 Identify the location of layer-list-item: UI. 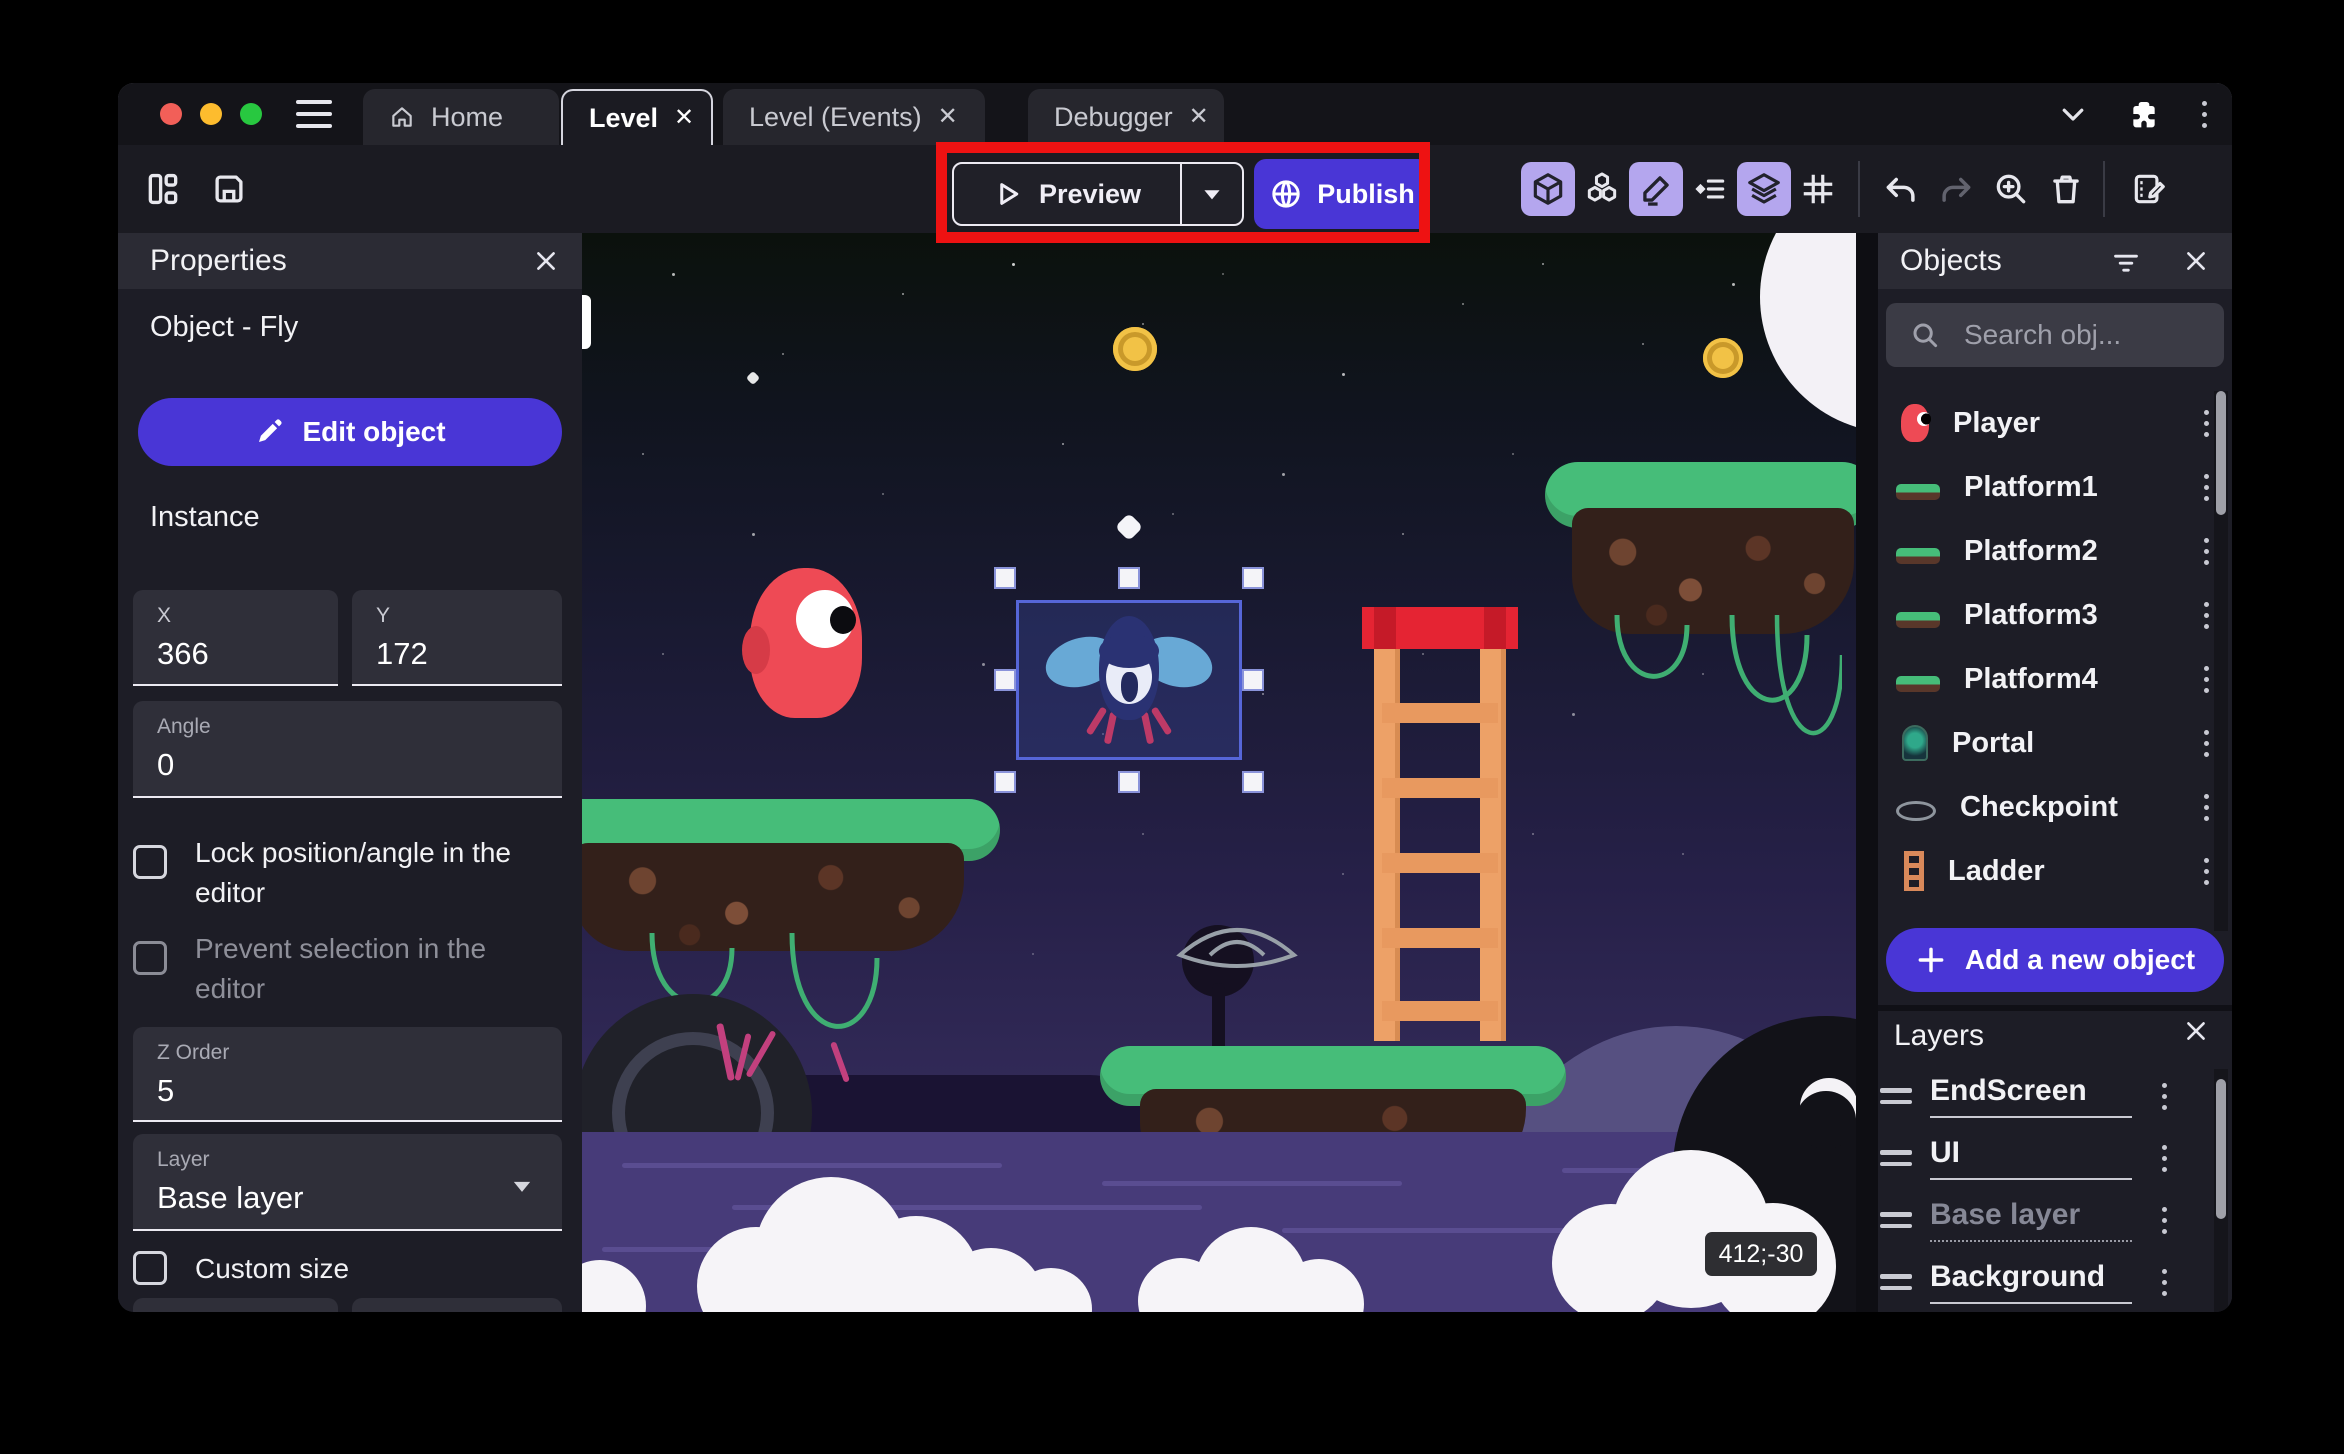
(2055, 1158).